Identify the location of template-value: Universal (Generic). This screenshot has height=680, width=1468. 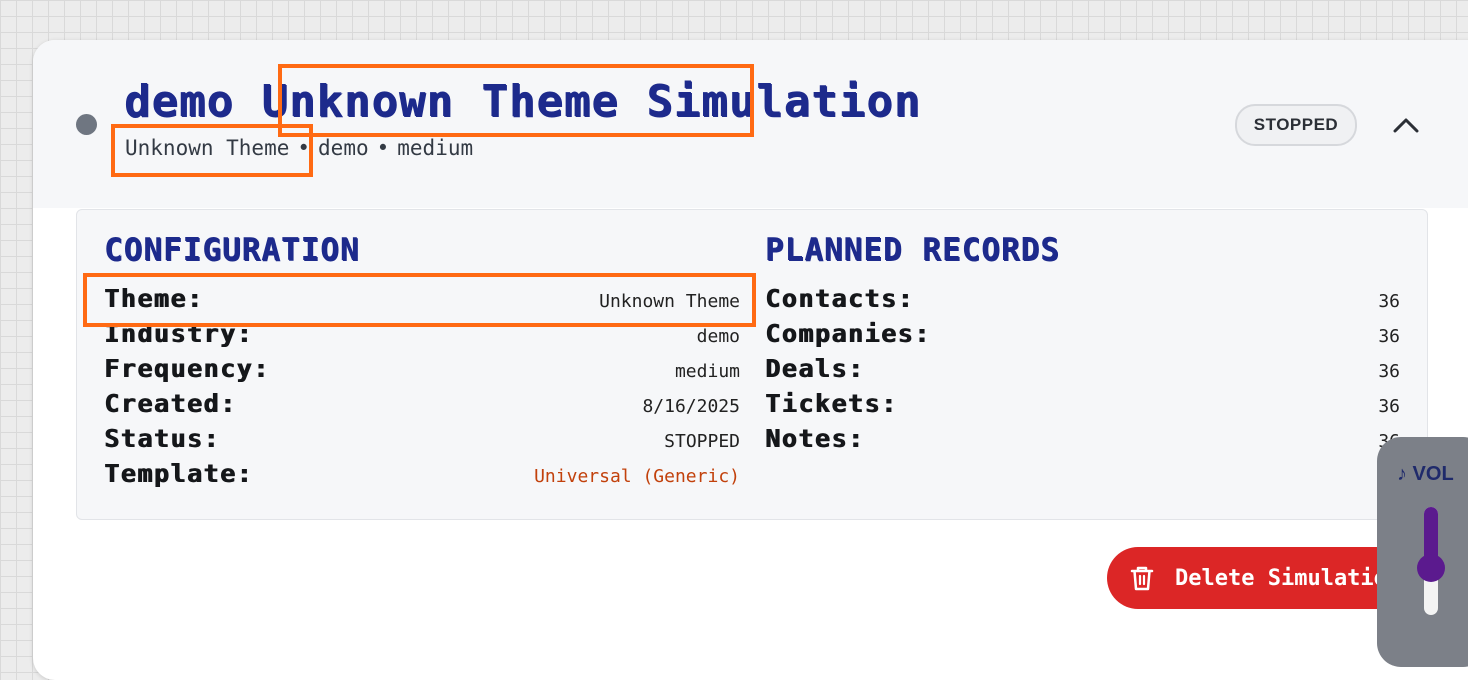
(637, 476).